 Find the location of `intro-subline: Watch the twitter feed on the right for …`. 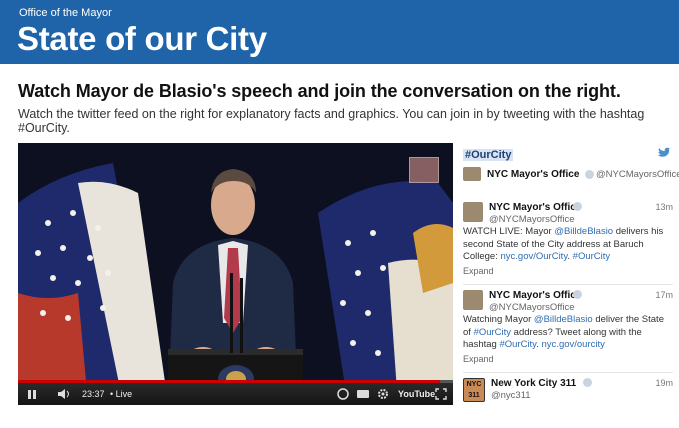

intro-subline: Watch the twitter feed on the right for … is located at coordinates (331, 121).